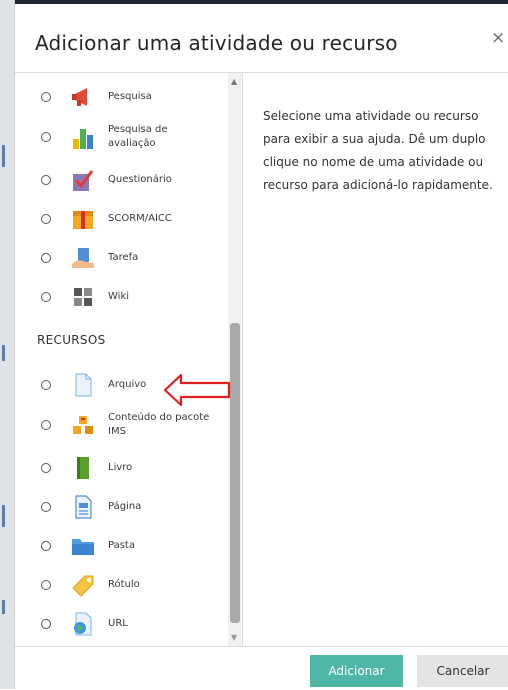 Image resolution: width=508 pixels, height=690 pixels. I want to click on list-item-label: Wiki, so click(119, 296).